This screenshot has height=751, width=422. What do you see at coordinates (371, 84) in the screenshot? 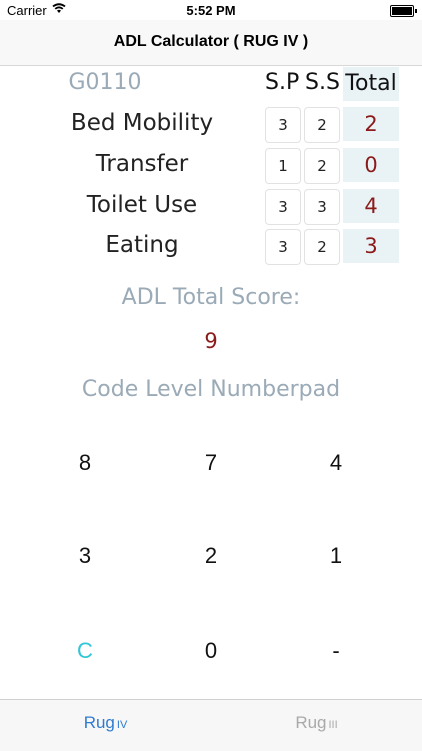
I see `total-column-header: Total` at bounding box center [371, 84].